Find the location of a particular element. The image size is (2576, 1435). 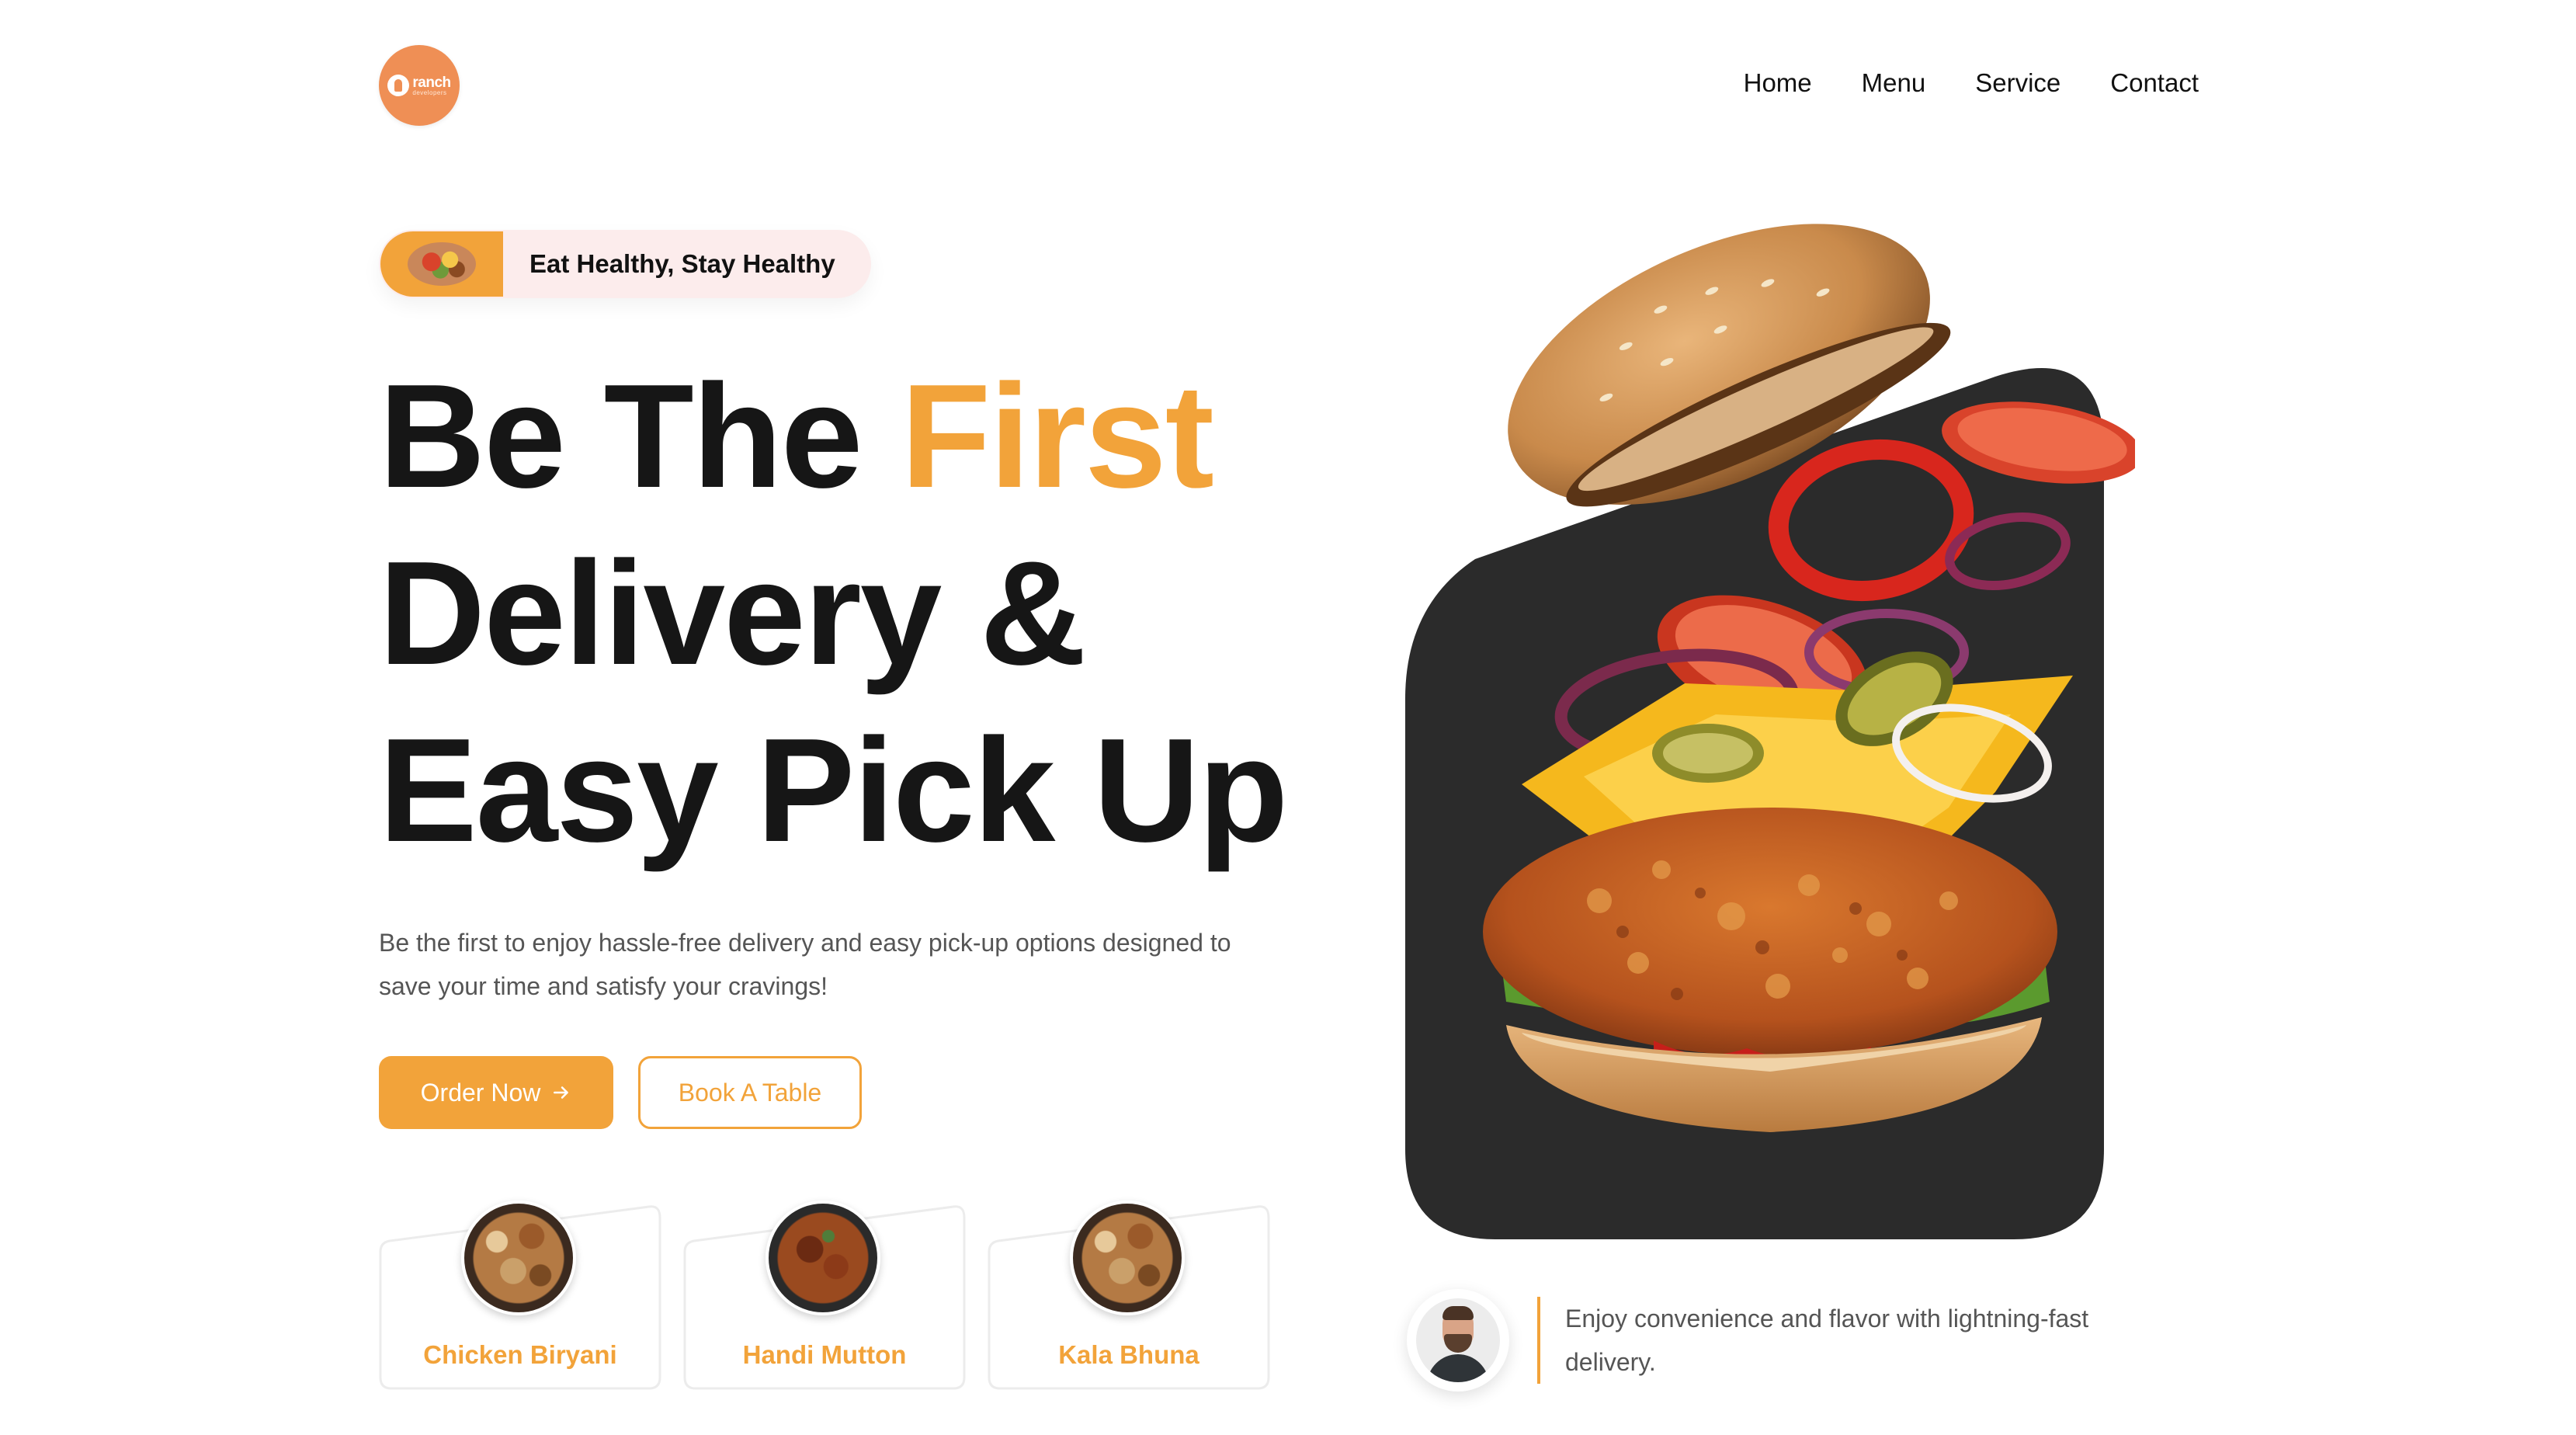

dish-card: Handi Mutton is located at coordinates (824, 1295).